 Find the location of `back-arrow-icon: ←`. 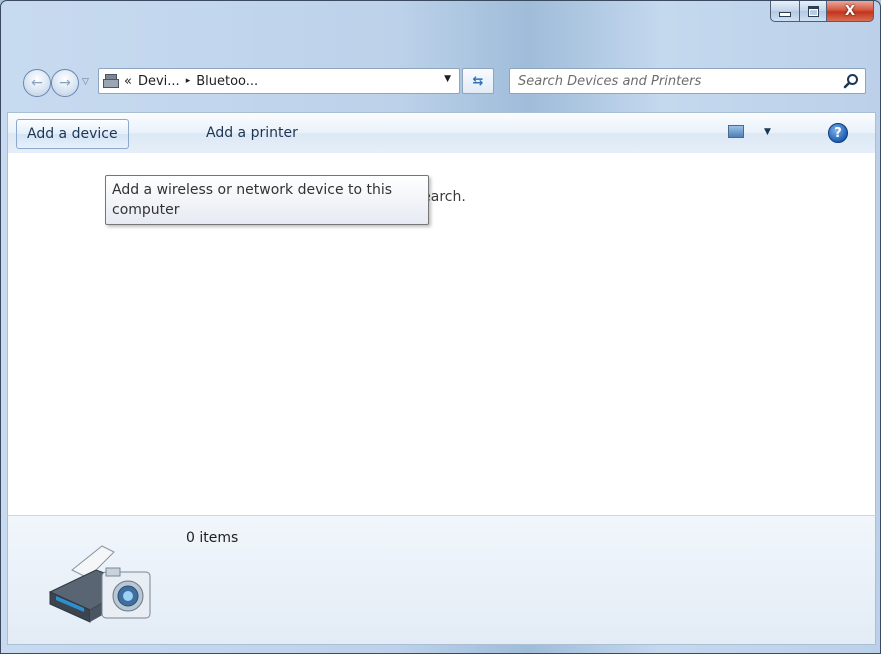

back-arrow-icon: ← is located at coordinates (37, 83).